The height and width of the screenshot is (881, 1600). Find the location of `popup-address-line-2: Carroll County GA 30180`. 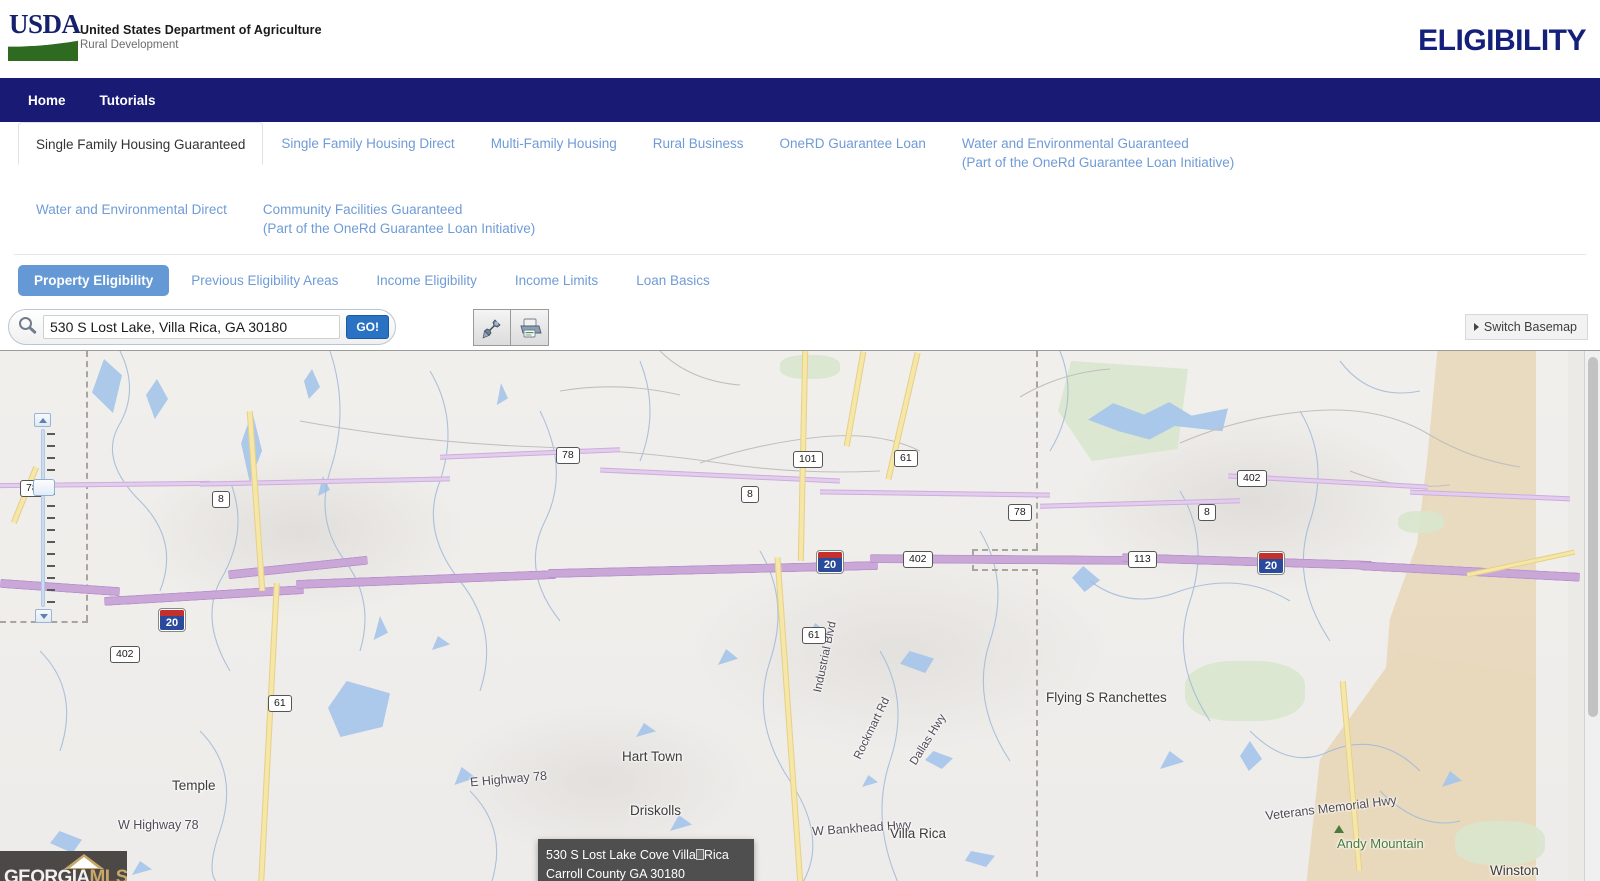

popup-address-line-2: Carroll County GA 30180 is located at coordinates (615, 874).